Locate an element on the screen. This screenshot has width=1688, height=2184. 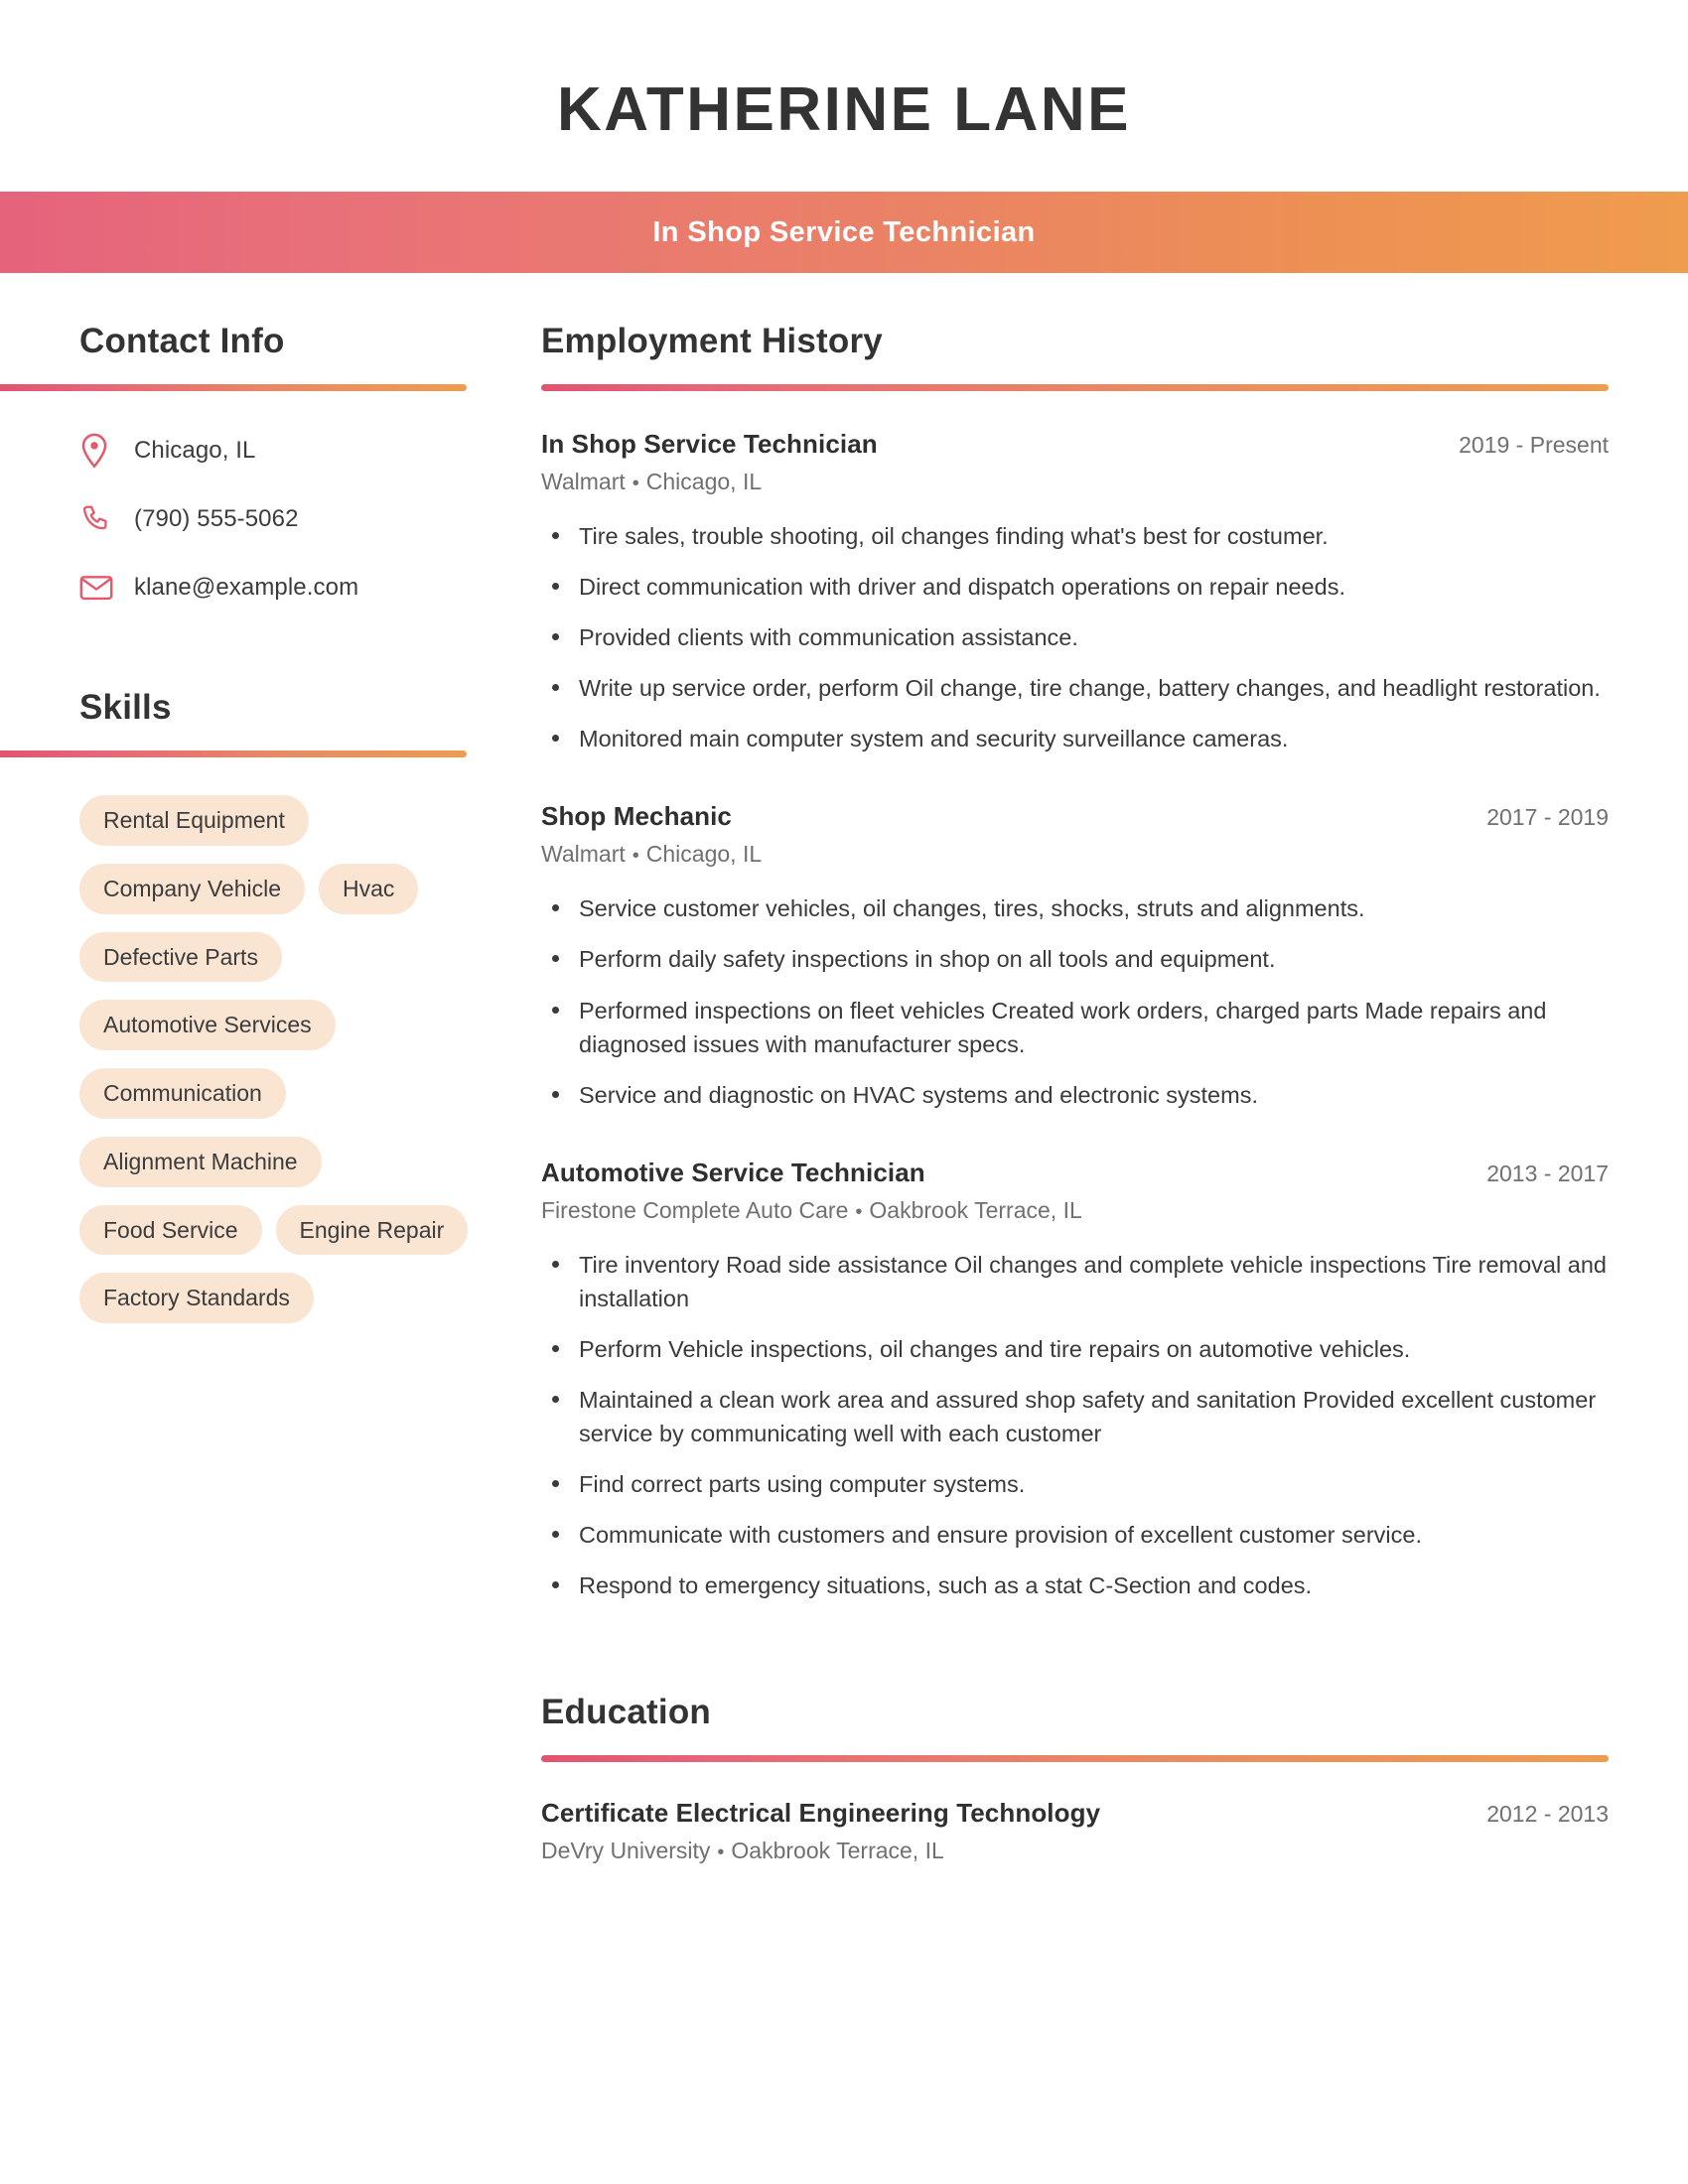
entry-dates: 2012 - 2013 is located at coordinates (1547, 1814).